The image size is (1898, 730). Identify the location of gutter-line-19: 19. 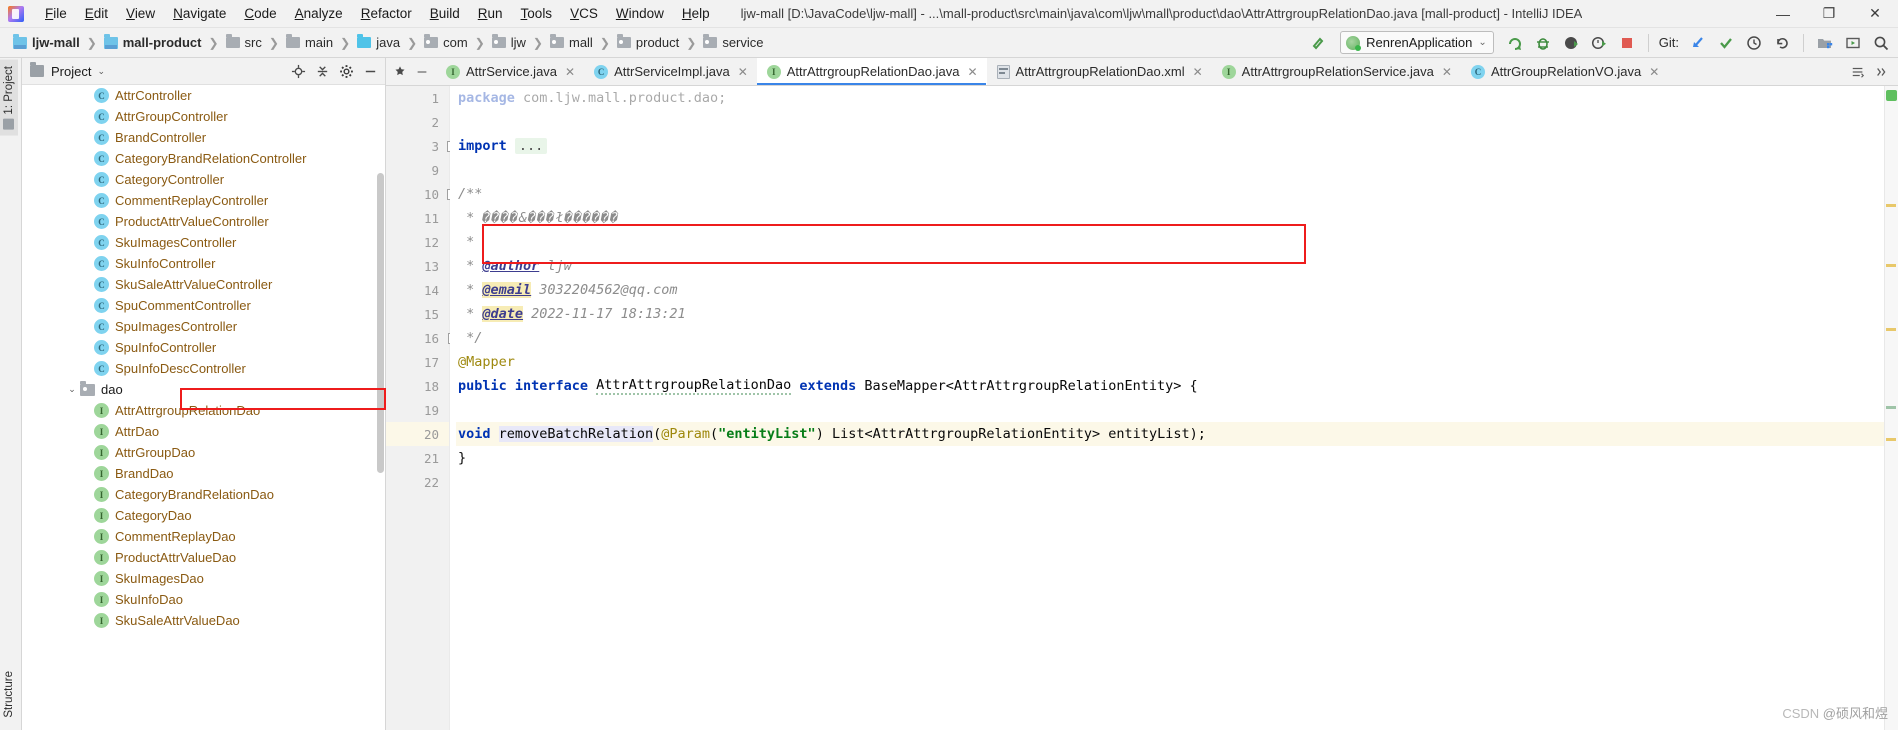
(417, 410).